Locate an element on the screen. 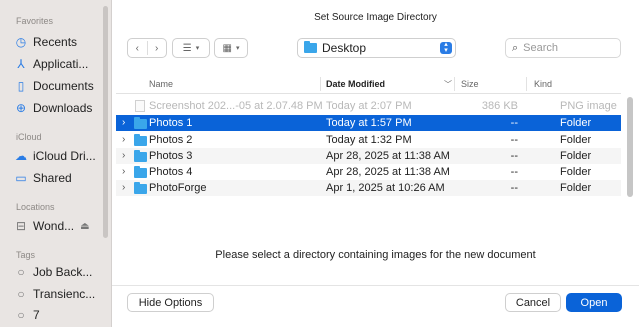 Image resolution: width=639 pixels, height=327 pixels. column-header: Name Date Modified ﹀ Size Kind is located at coordinates (368, 84).